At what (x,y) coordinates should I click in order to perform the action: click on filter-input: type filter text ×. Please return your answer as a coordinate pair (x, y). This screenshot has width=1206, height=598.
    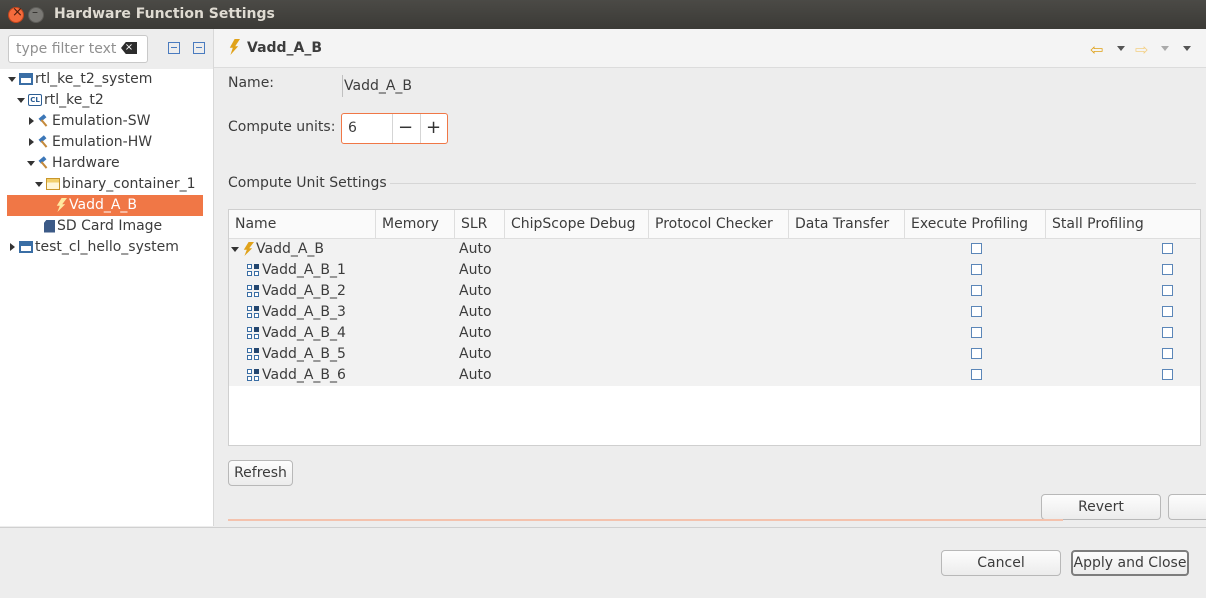
    Looking at the image, I should click on (78, 49).